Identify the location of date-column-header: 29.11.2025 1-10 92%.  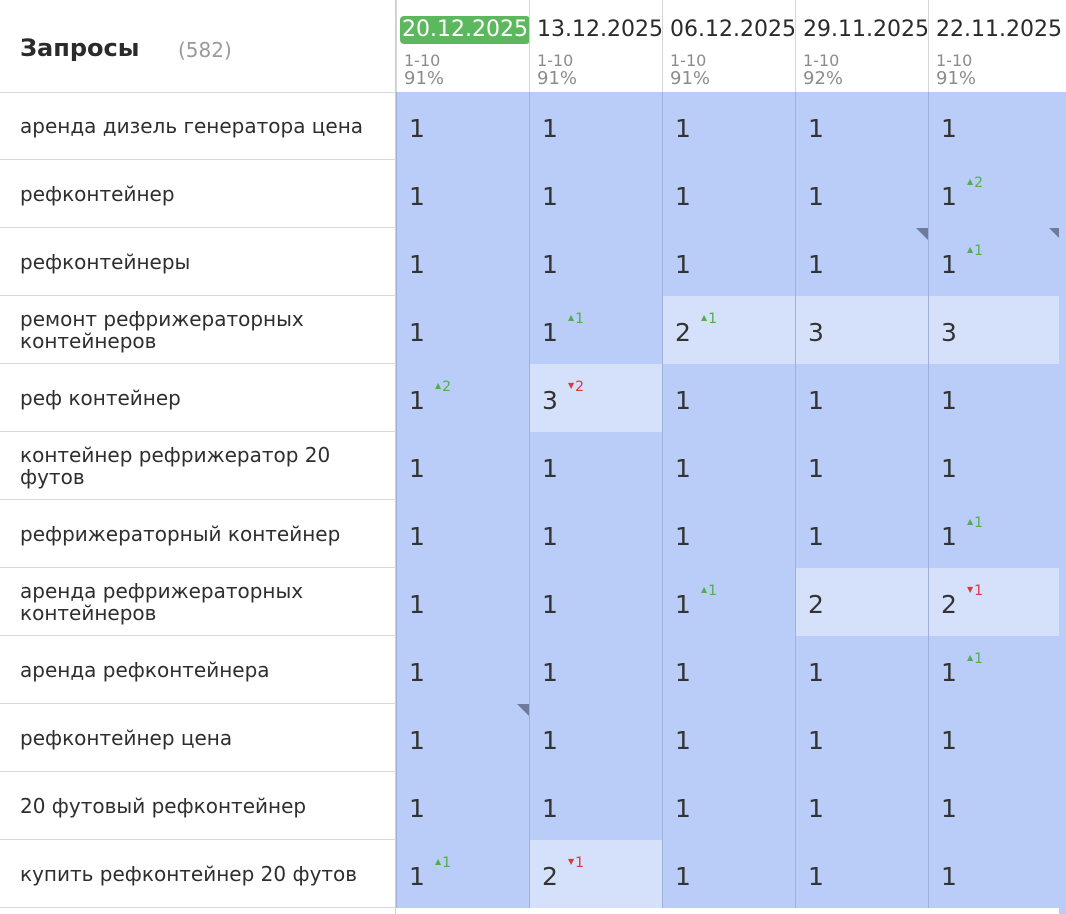
(862, 46).